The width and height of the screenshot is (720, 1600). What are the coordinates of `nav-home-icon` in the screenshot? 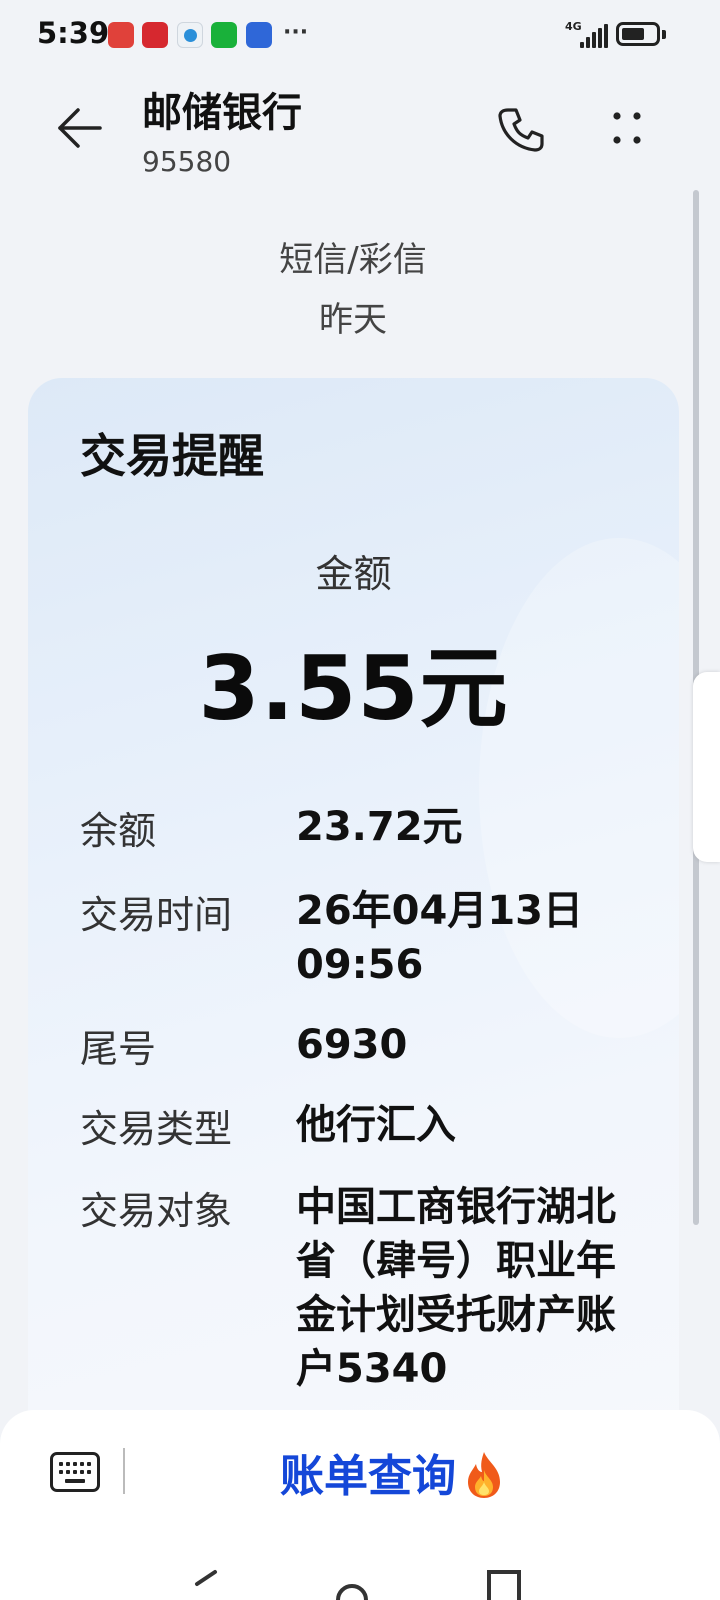 It's located at (352, 1580).